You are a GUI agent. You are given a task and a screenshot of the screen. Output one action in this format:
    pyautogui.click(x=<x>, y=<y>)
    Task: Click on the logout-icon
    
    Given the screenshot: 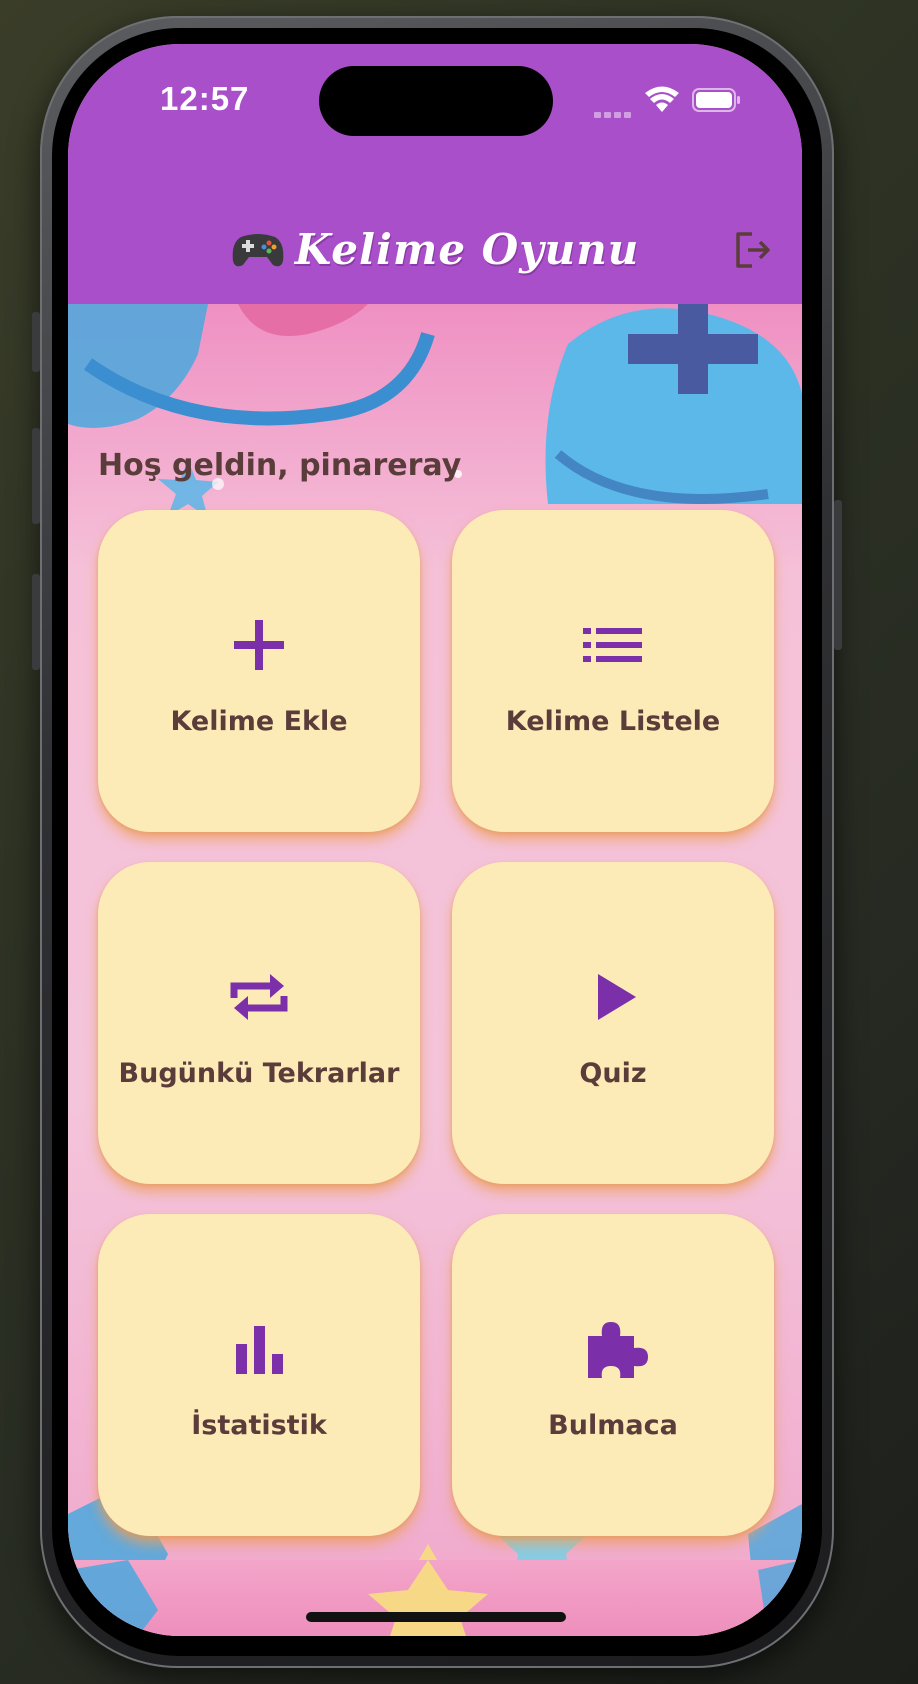 What is the action you would take?
    pyautogui.click(x=754, y=250)
    